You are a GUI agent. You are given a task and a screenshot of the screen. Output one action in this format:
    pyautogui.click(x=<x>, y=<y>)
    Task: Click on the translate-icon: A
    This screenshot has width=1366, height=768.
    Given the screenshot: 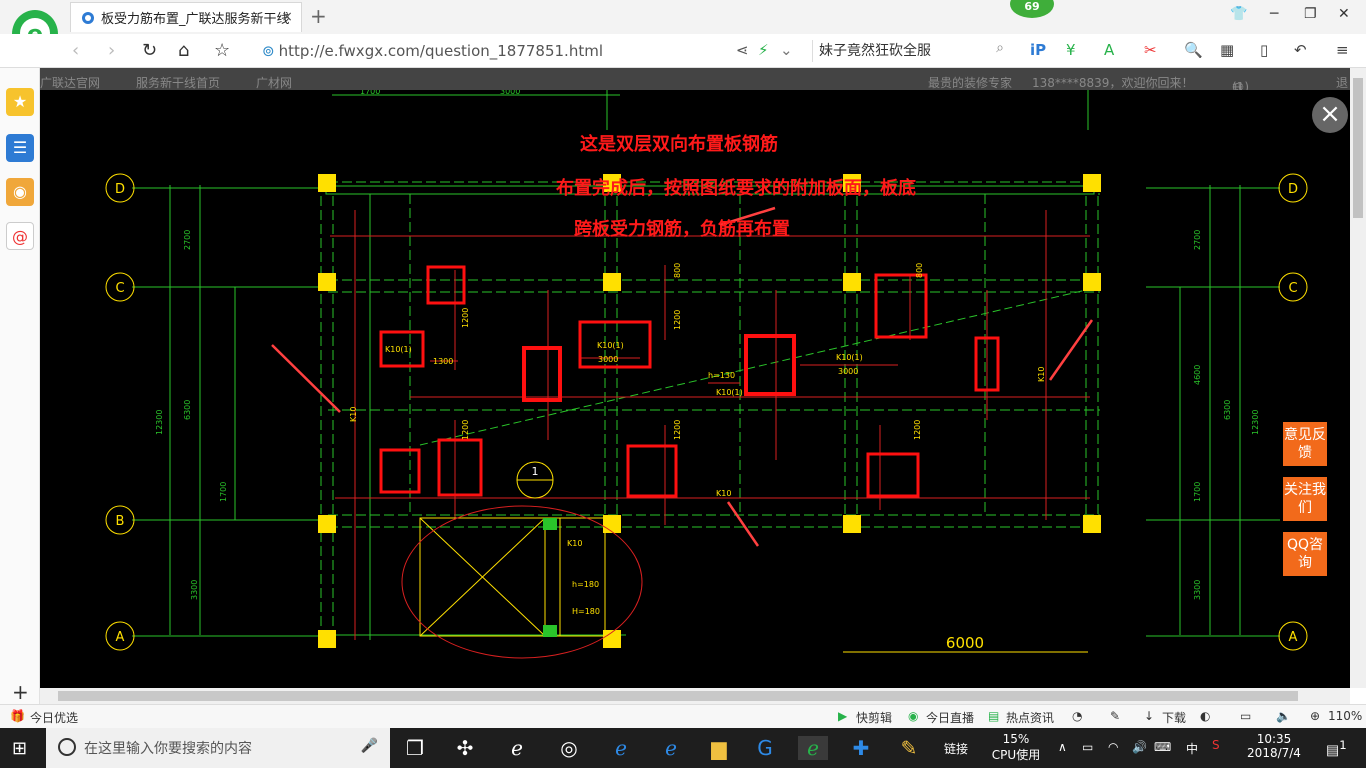 What is the action you would take?
    pyautogui.click(x=1109, y=50)
    